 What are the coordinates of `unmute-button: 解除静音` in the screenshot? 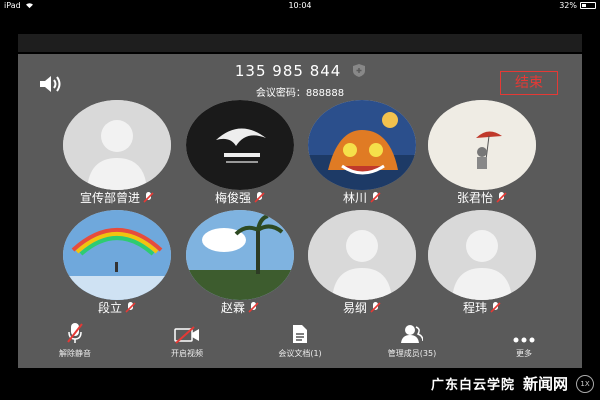 It's located at (75, 338).